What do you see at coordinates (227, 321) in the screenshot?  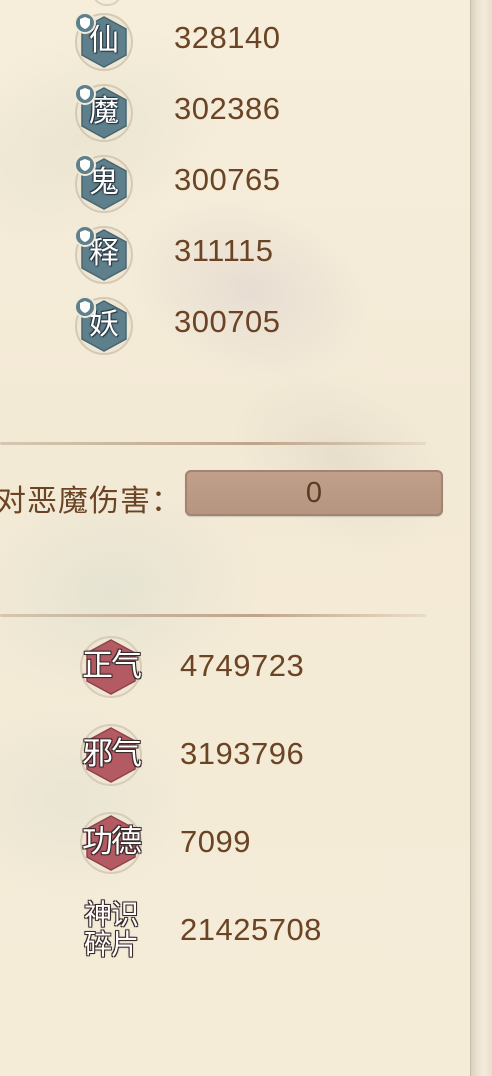 I see `resist-value: 300705` at bounding box center [227, 321].